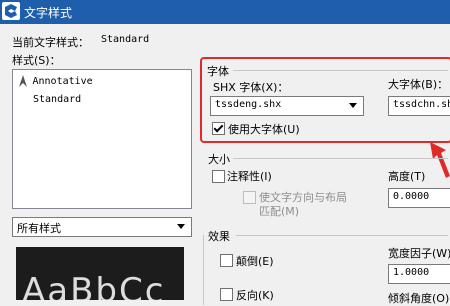  What do you see at coordinates (94, 285) in the screenshot?
I see `preview-text: AaBbCc` at bounding box center [94, 285].